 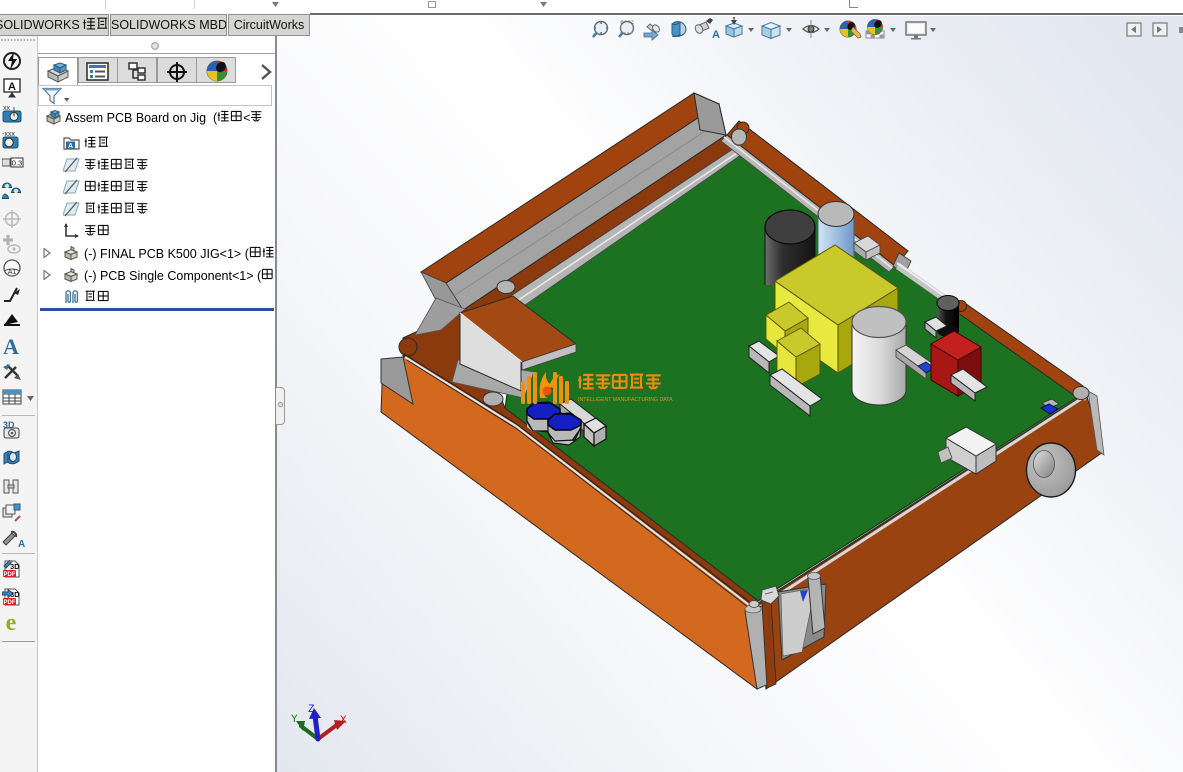 What do you see at coordinates (343, 721) in the screenshot?
I see `svg-text: X` at bounding box center [343, 721].